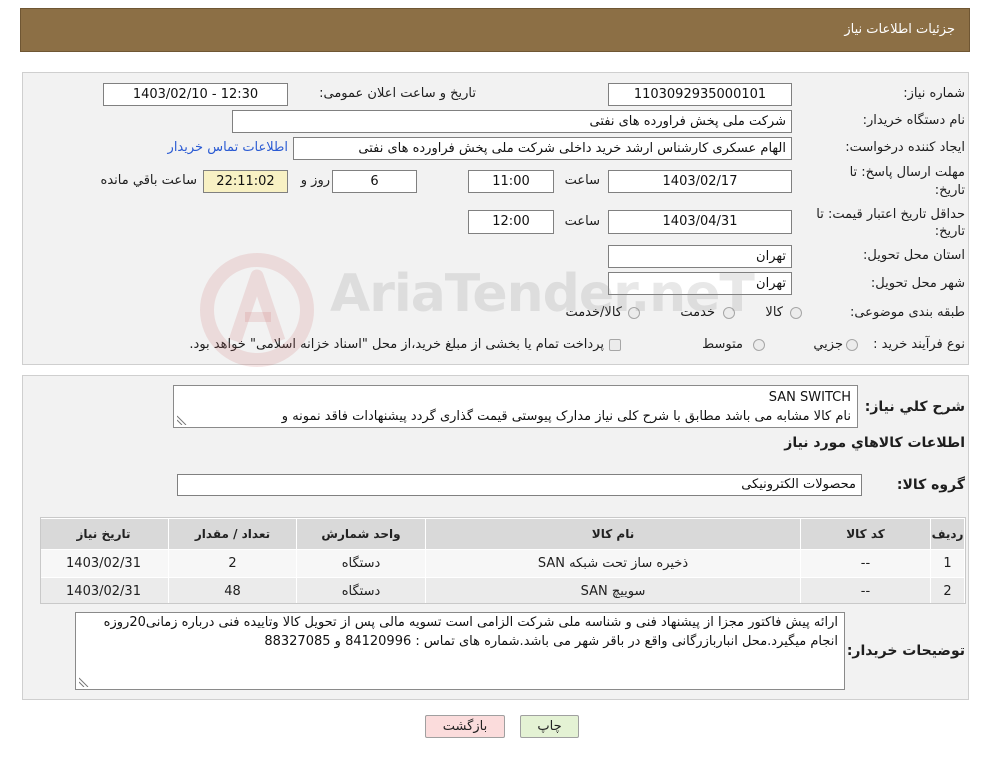 The image size is (985, 759). I want to click on process-minor-radio, so click(852, 345).